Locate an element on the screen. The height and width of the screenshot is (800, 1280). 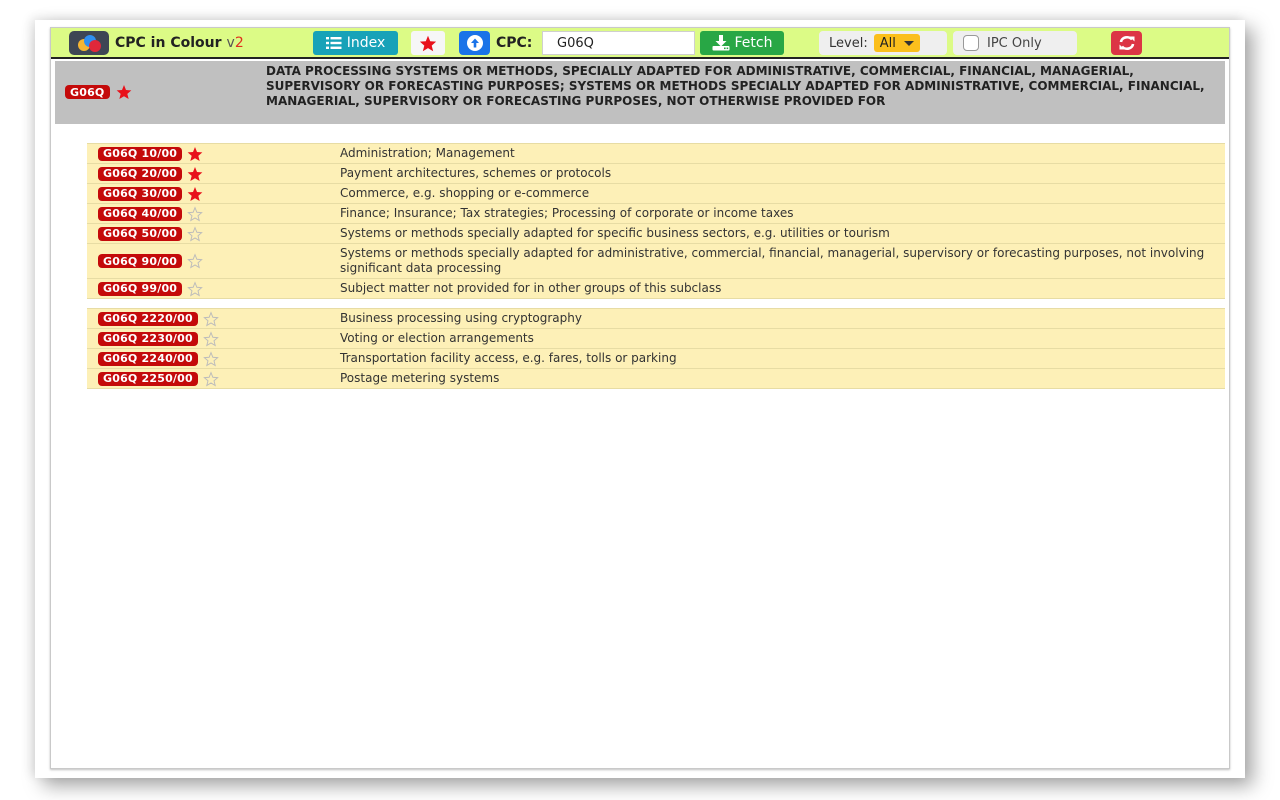
ipc-only-checkbox is located at coordinates (971, 43).